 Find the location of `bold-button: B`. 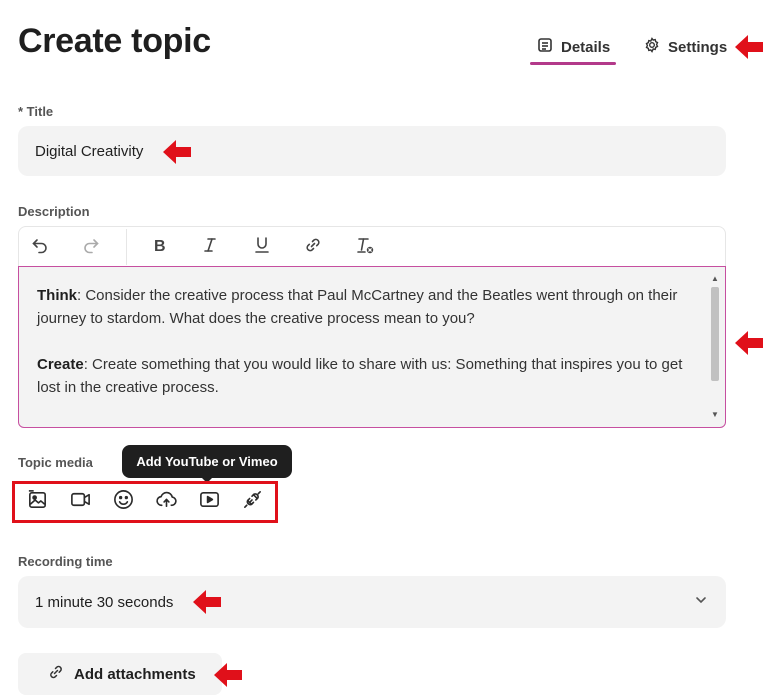

bold-button: B is located at coordinates (159, 247).